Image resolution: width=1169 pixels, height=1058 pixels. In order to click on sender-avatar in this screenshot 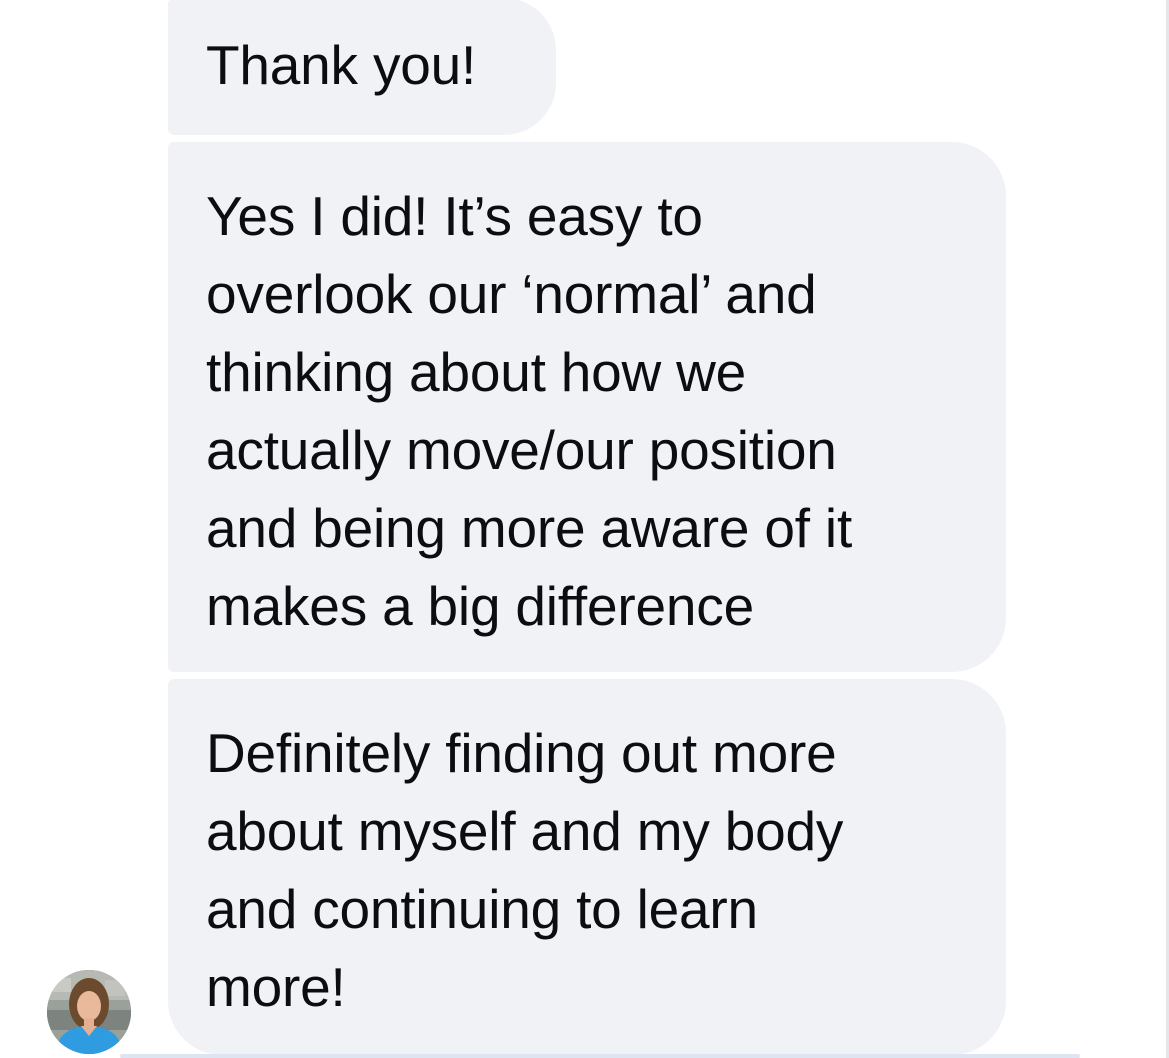, I will do `click(89, 1012)`.